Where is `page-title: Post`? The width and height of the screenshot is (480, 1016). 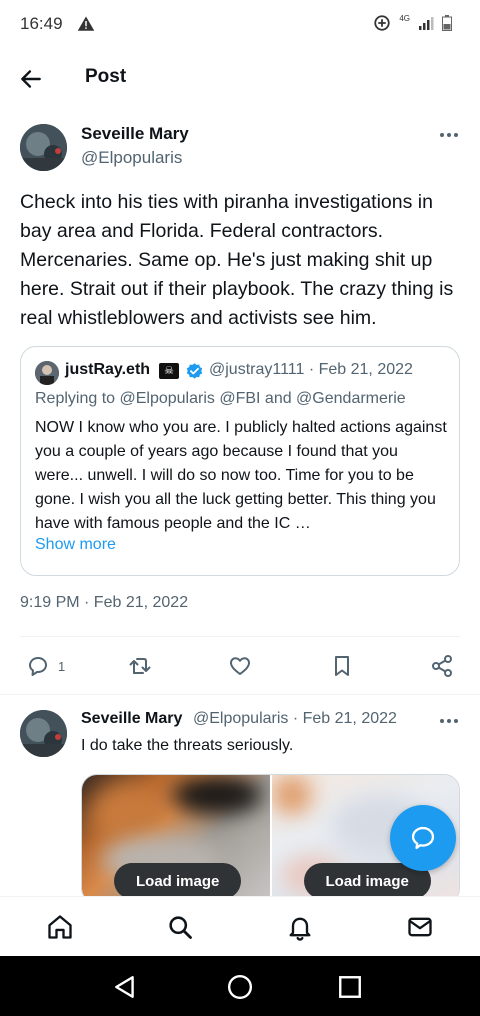 page-title: Post is located at coordinates (106, 76).